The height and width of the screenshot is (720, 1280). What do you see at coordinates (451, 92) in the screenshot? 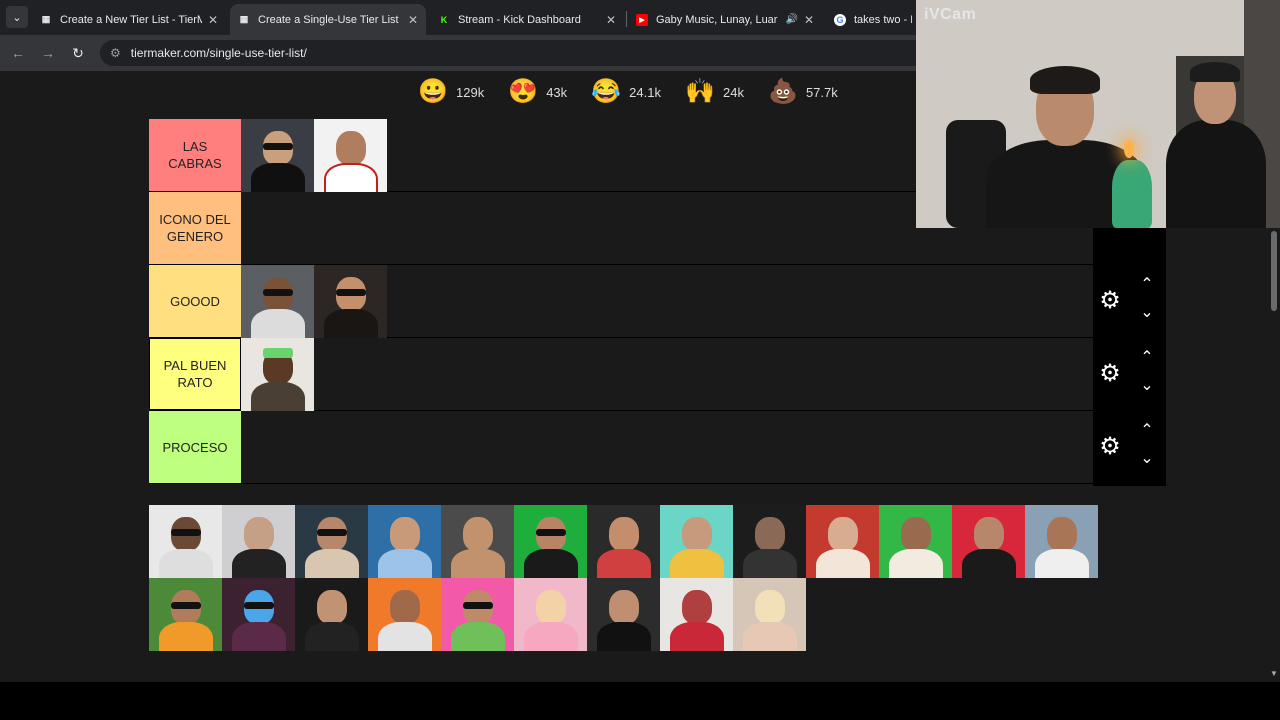
I see `reaction-grinning: 😀 129k` at bounding box center [451, 92].